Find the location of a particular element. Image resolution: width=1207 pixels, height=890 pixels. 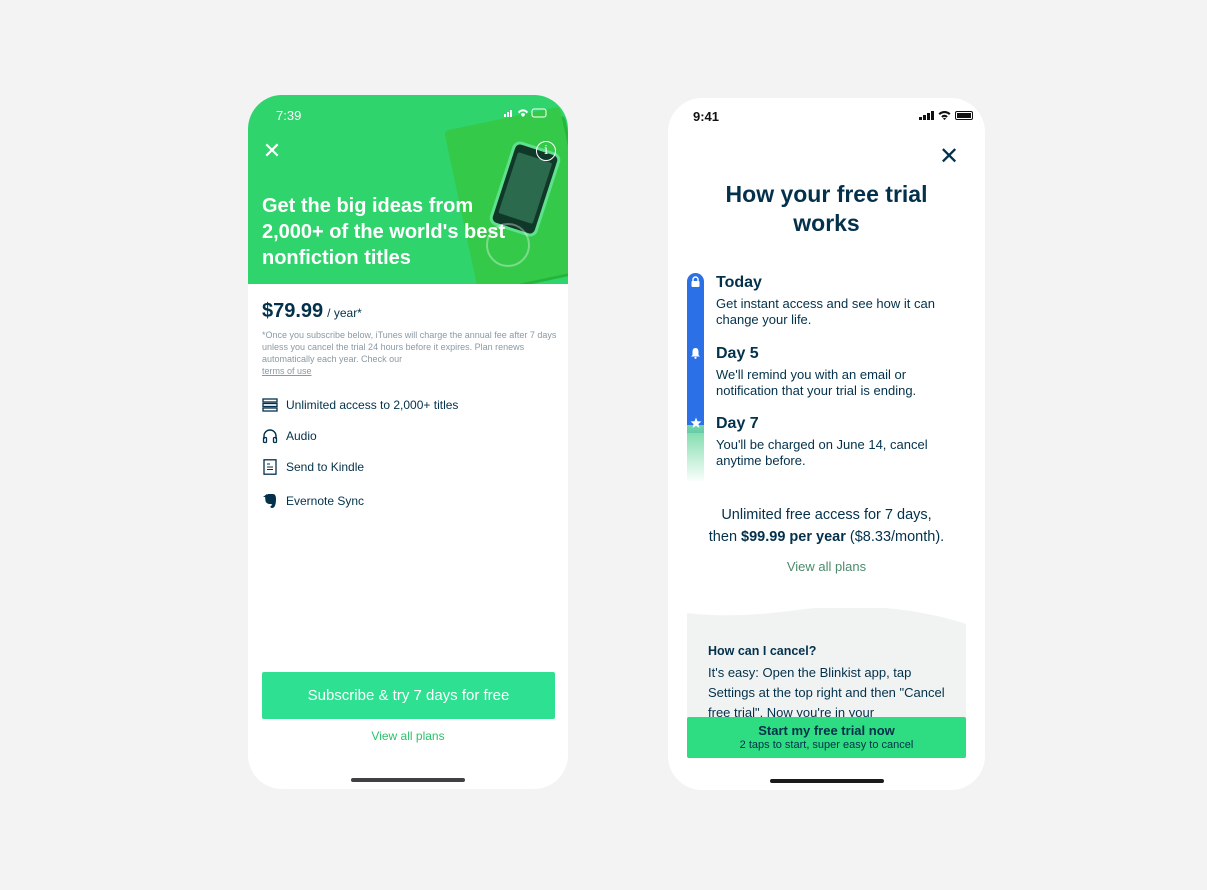

terms-link: terms of use is located at coordinates (410, 371).